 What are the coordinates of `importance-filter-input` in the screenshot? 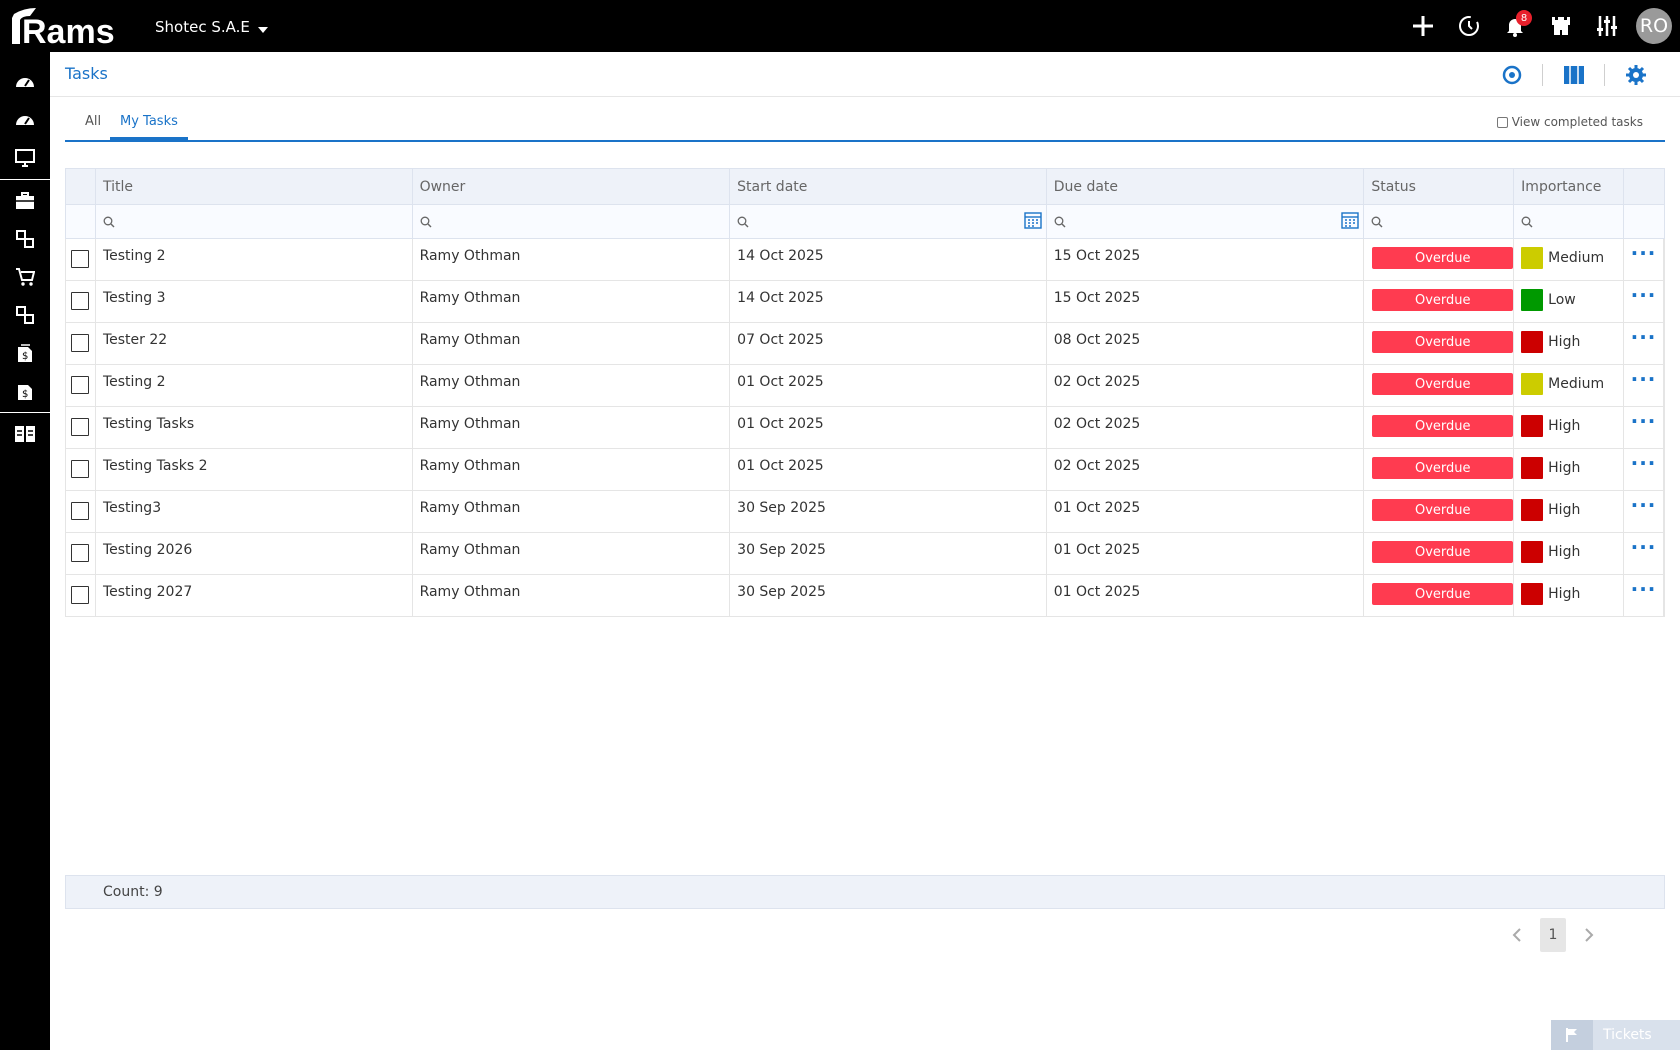 It's located at (1569, 221).